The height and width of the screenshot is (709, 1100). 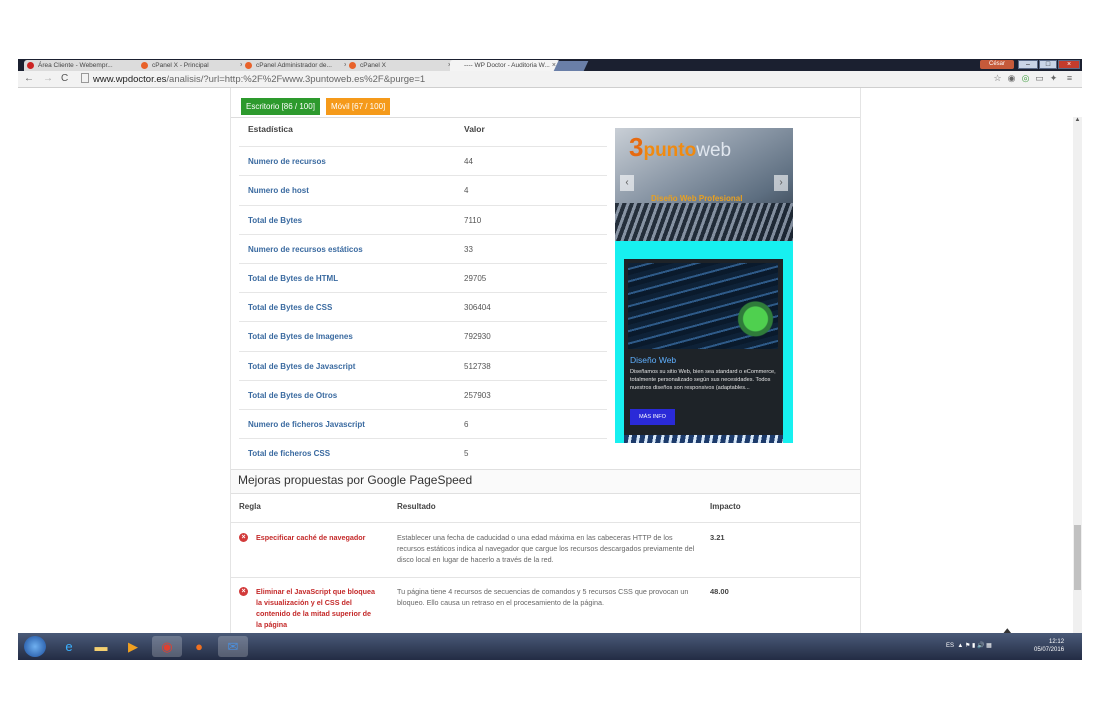 I want to click on browser-tab-active: ---- WP Doctor - Auditoria W... ×, so click(x=505, y=65).